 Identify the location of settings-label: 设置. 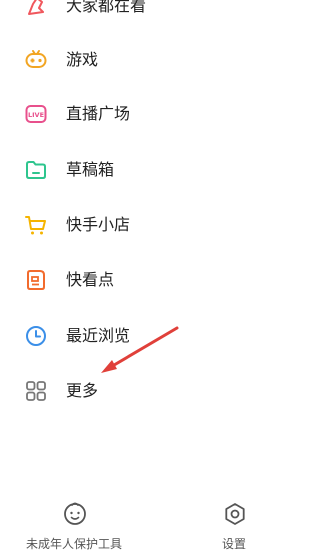
(234, 543).